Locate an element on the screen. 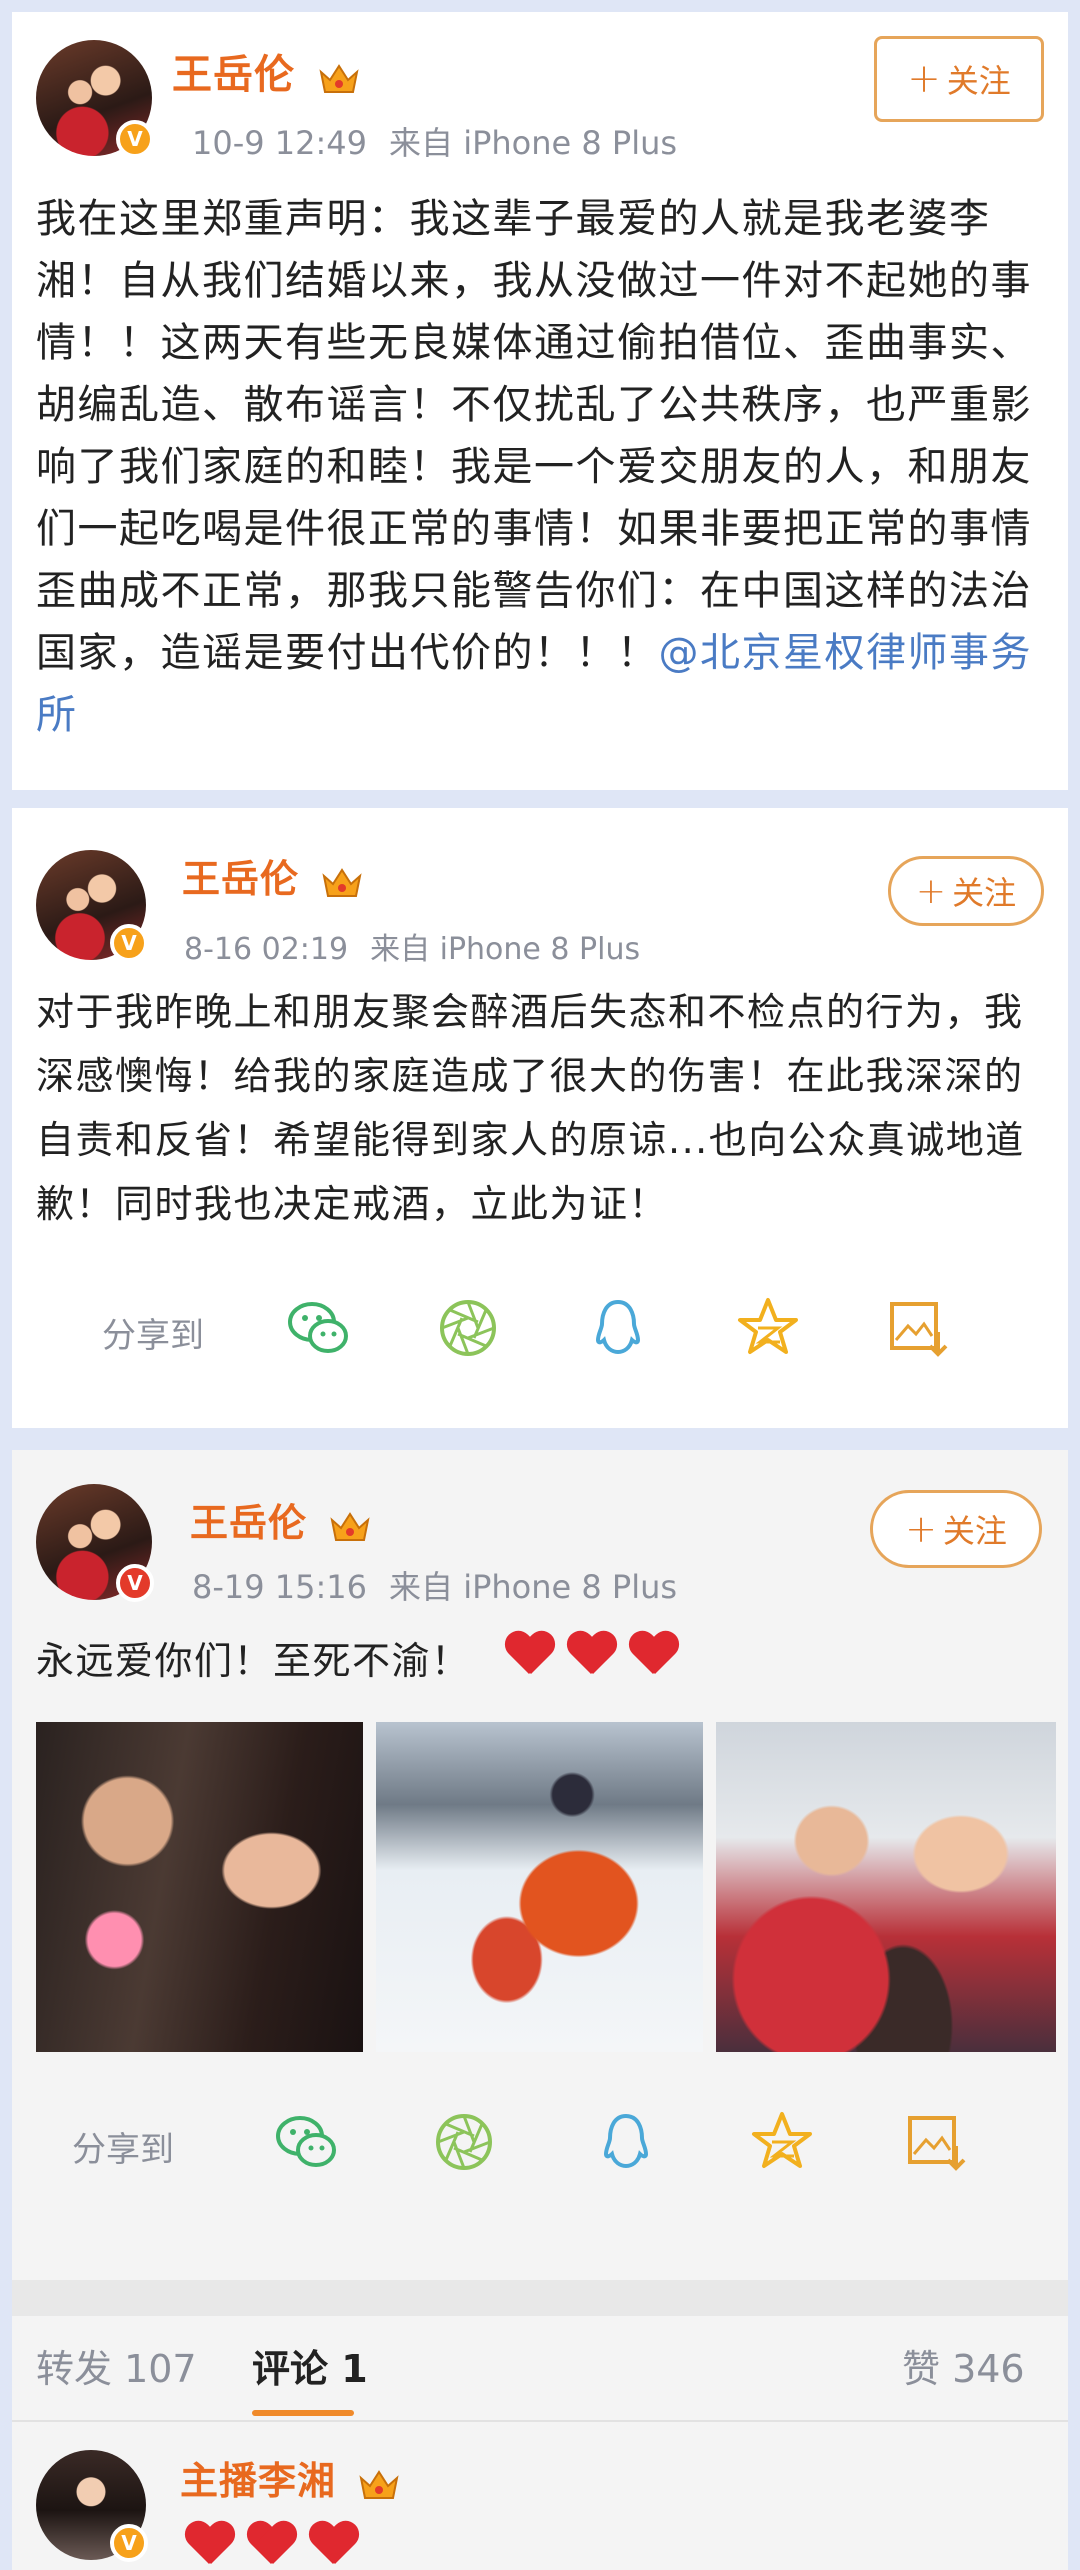  post-meta: 10-9 12:49 来自 iPhone 8 Plus is located at coordinates (434, 141).